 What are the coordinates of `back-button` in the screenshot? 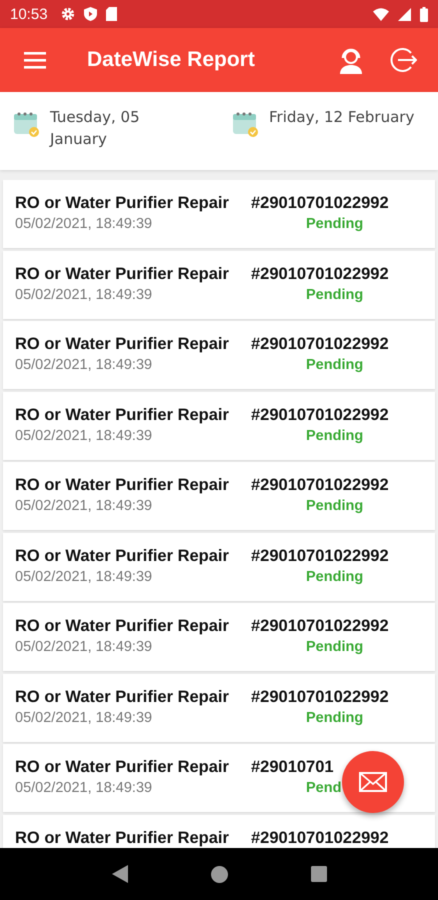 It's located at (120, 874).